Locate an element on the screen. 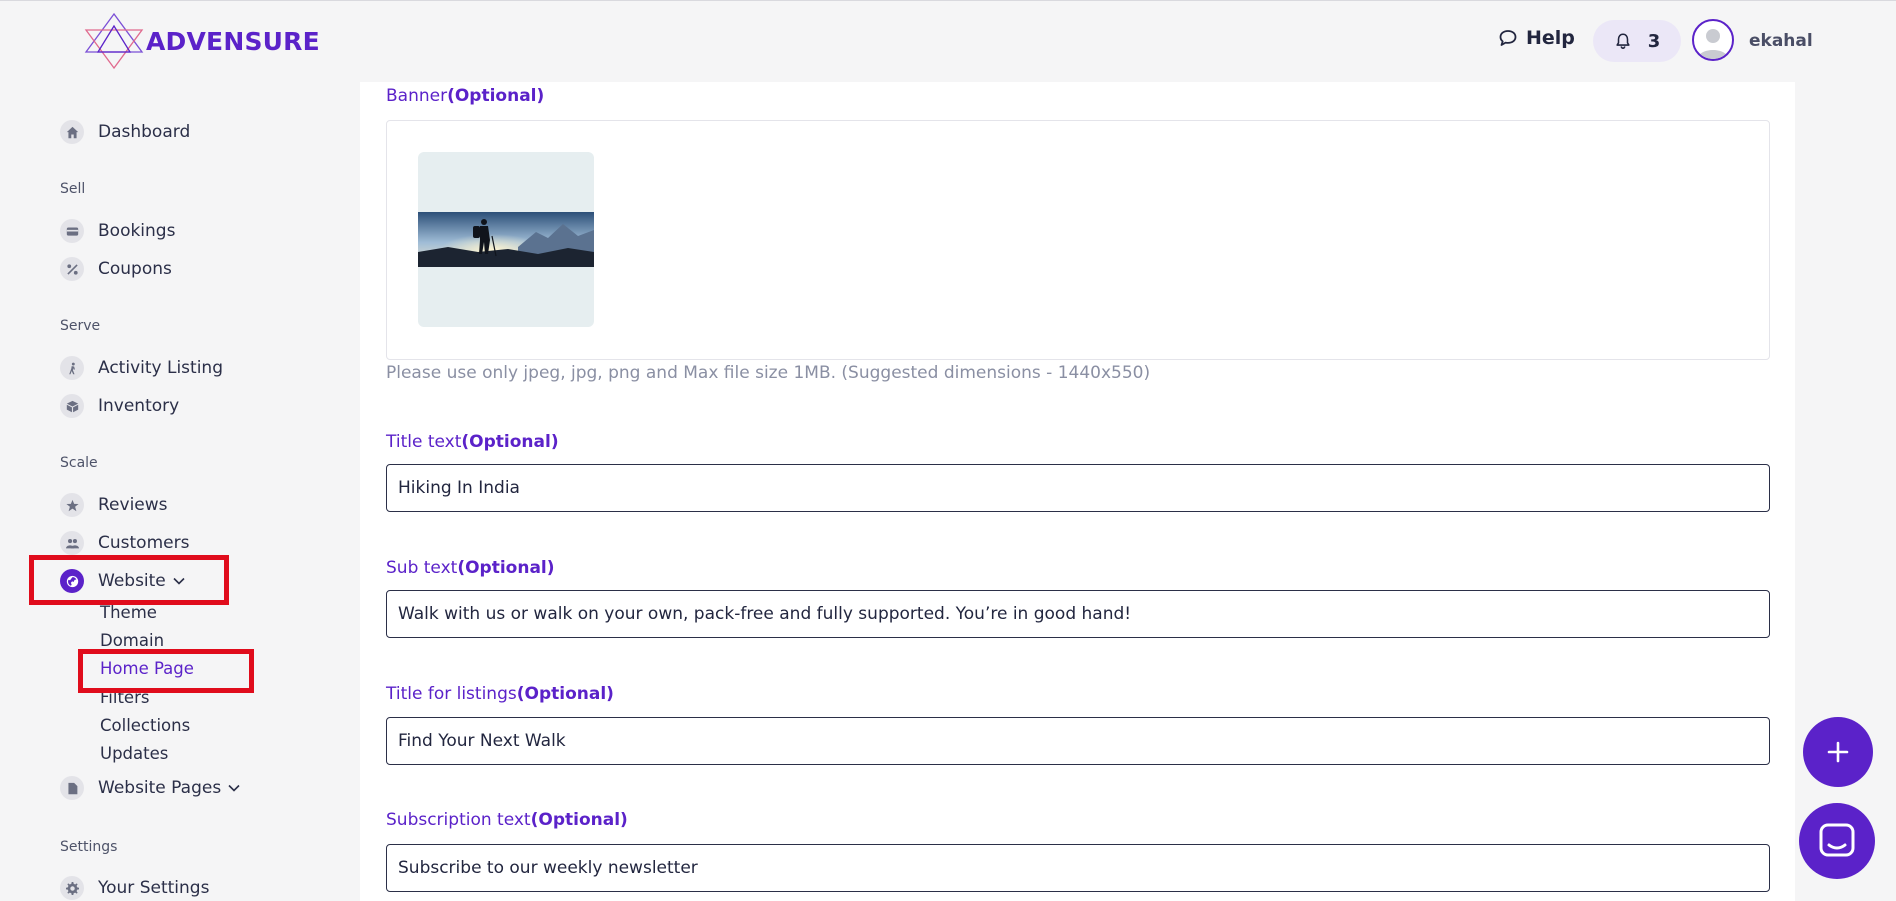  sidebar-item-your-settings: Your Settings is located at coordinates (134, 888).